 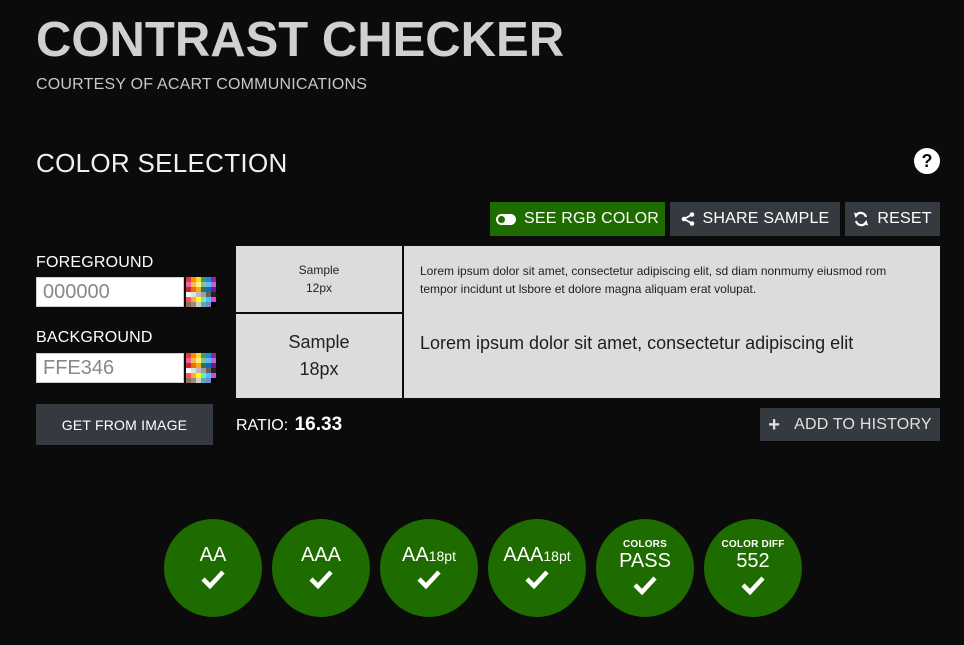 What do you see at coordinates (537, 555) in the screenshot?
I see `result-value: AAA18pt` at bounding box center [537, 555].